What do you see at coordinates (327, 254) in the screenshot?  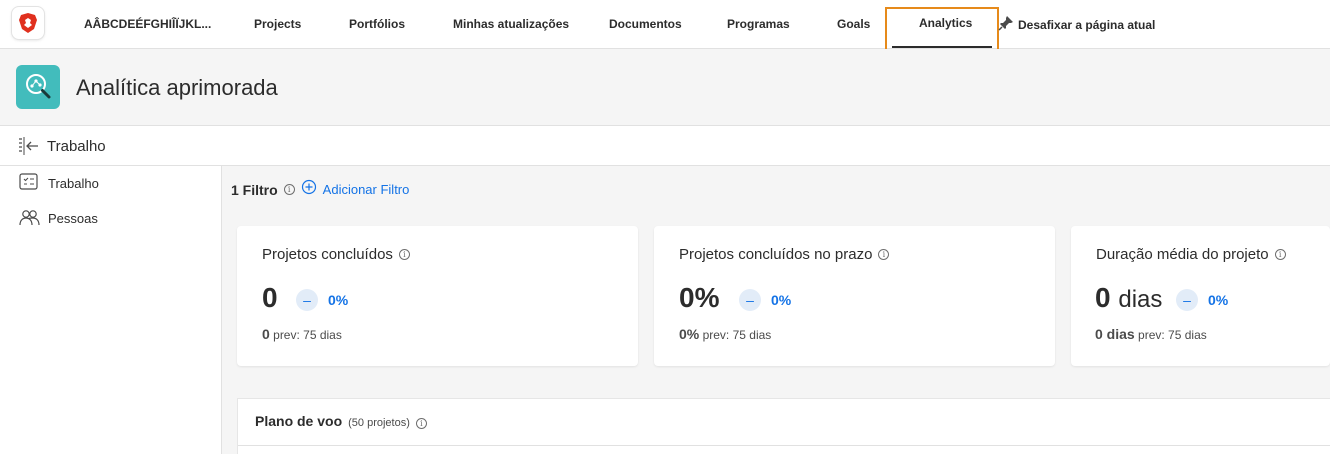 I see `card-title-text: Projetos concluídos` at bounding box center [327, 254].